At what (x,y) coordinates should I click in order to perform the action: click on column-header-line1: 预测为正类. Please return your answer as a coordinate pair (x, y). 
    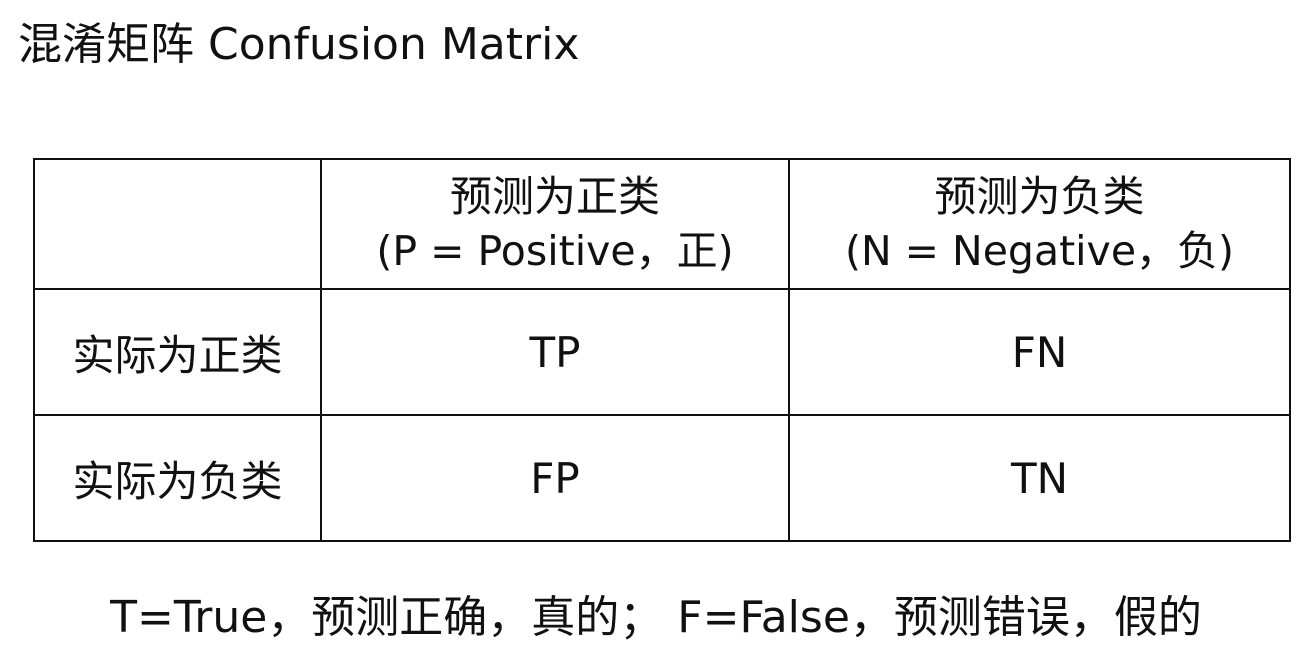
    Looking at the image, I should click on (554, 196).